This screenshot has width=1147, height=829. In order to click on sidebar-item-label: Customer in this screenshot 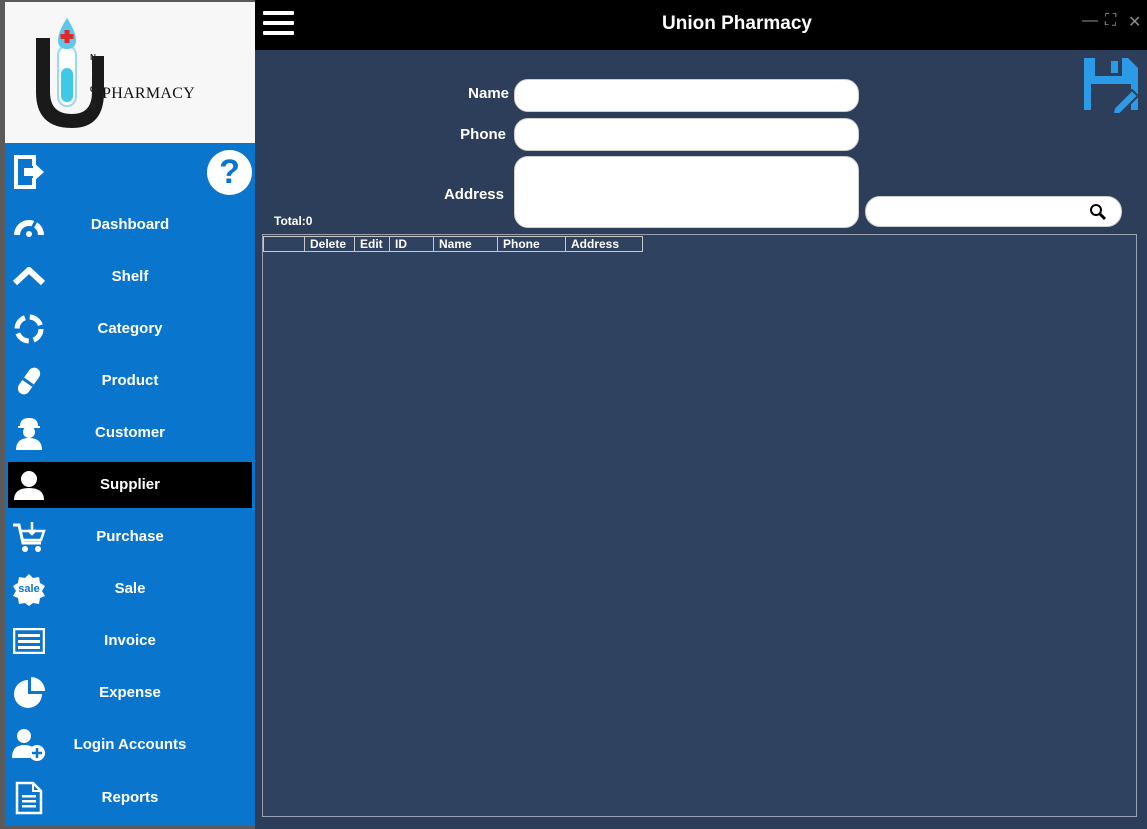, I will do `click(129, 432)`.